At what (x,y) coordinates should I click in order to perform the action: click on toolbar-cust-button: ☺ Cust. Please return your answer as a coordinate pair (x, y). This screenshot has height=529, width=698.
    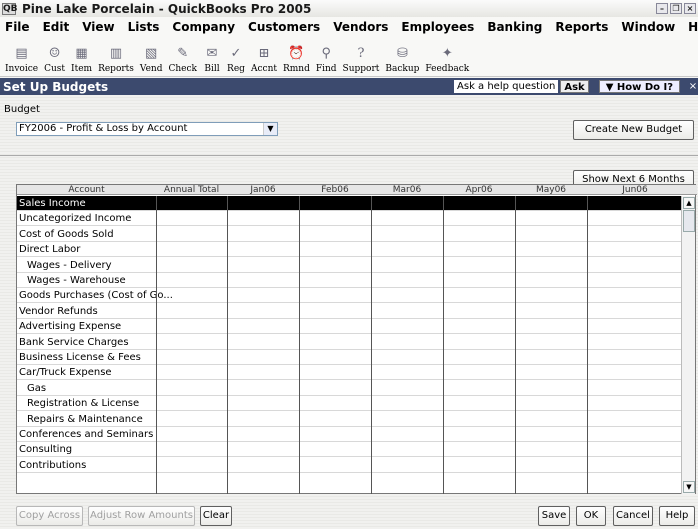
    Looking at the image, I should click on (54, 60).